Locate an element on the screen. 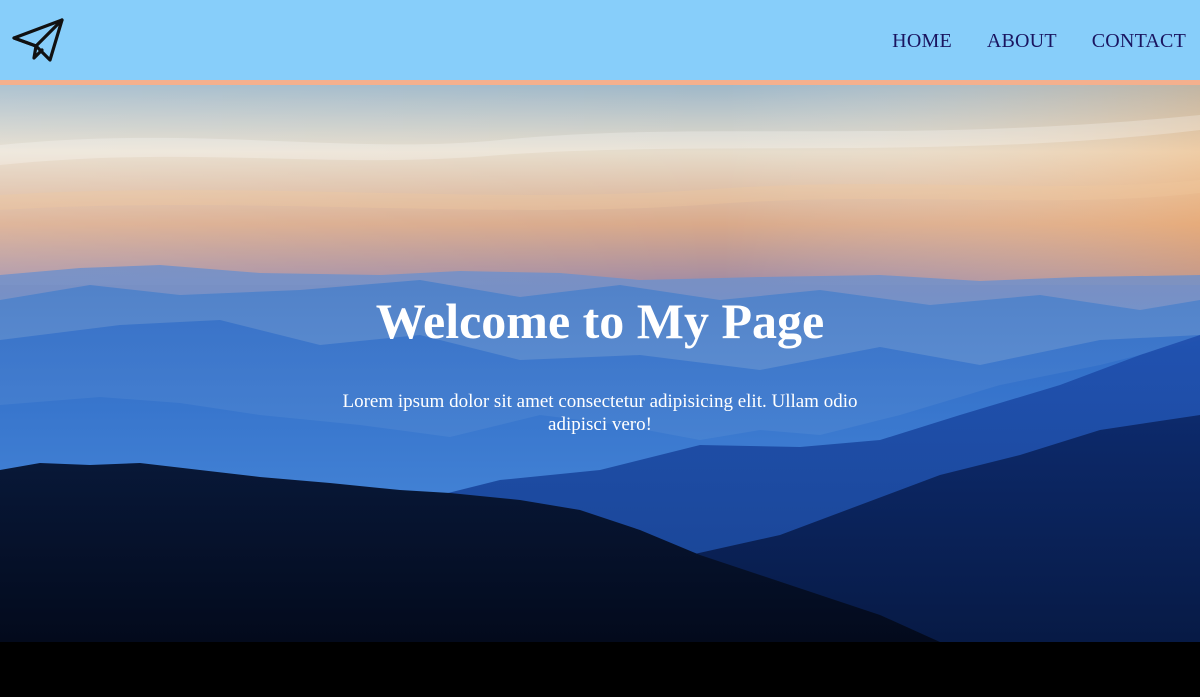  footer-bar is located at coordinates (600, 669).